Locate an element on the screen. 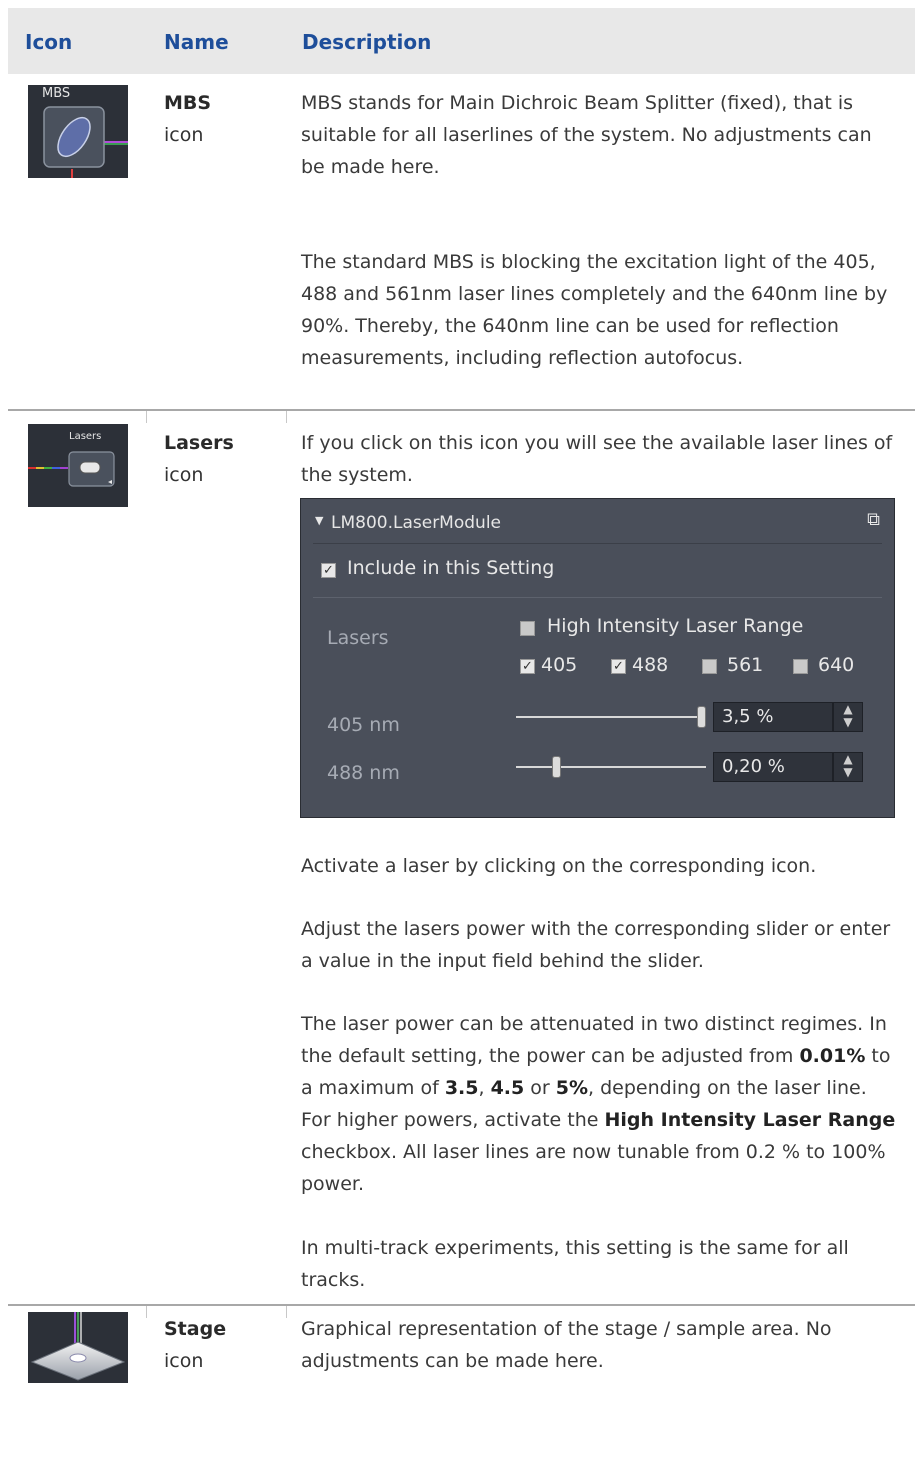 The width and height of the screenshot is (915, 1461). slider-405-track is located at coordinates (611, 717).